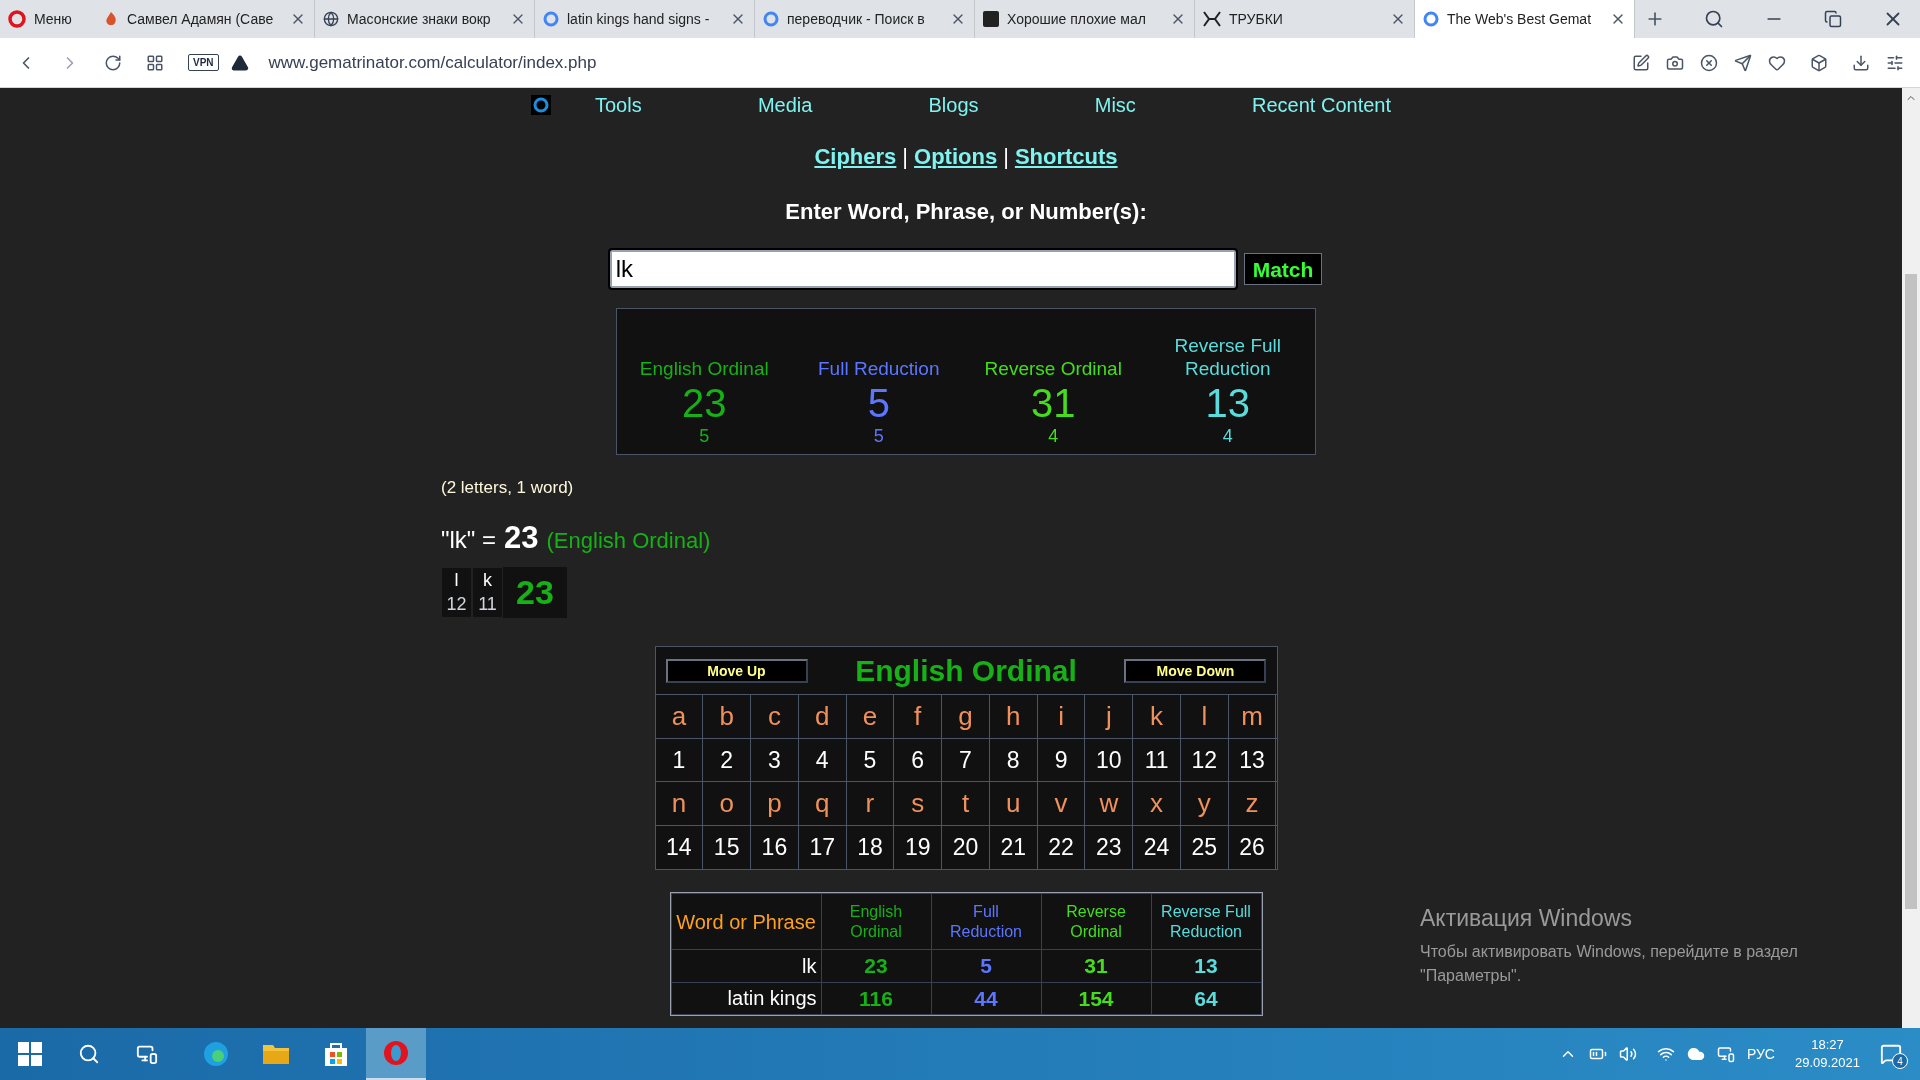  I want to click on column-header: Word or Phrase, so click(746, 921).